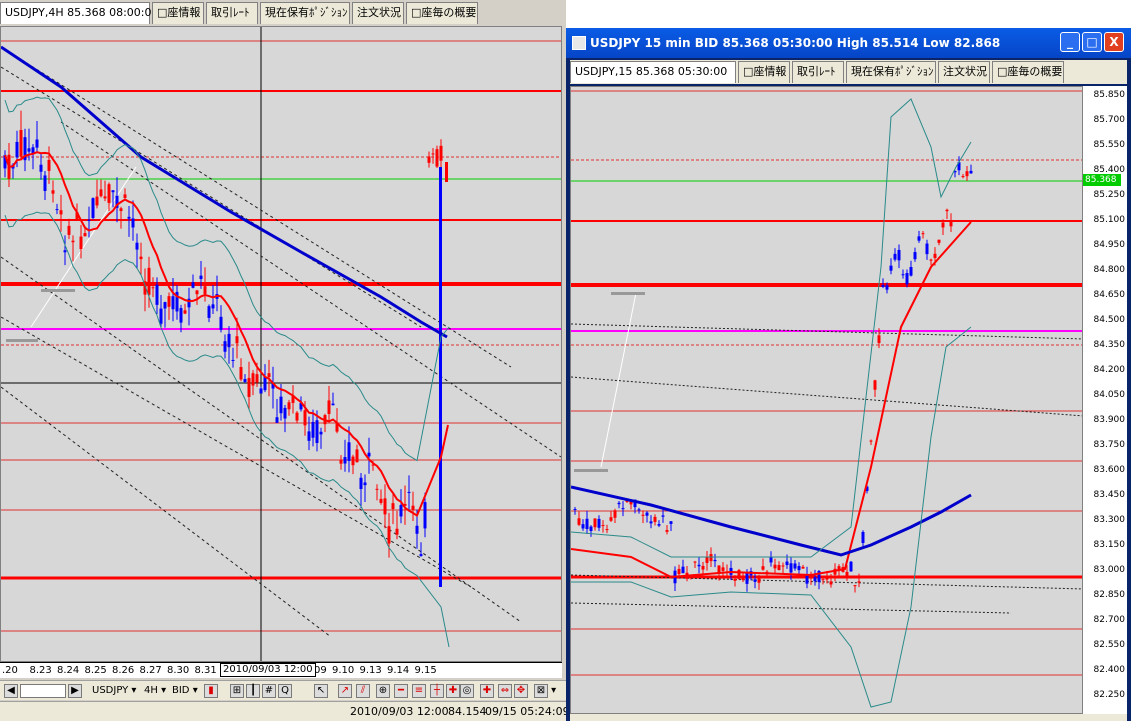 Image resolution: width=1131 pixels, height=721 pixels. I want to click on x-axis-label: 9.13, so click(370, 670).